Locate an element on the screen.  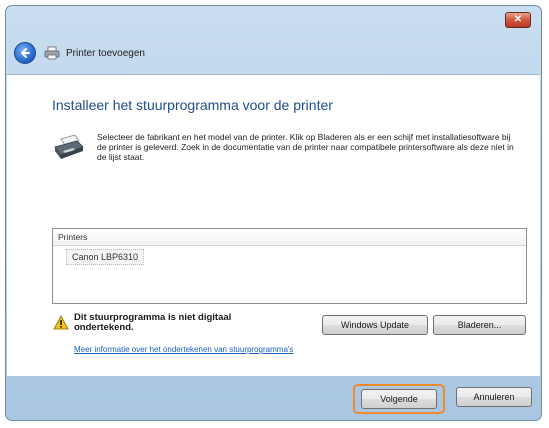
title-bar: Printer toevoegen is located at coordinates (79, 53).